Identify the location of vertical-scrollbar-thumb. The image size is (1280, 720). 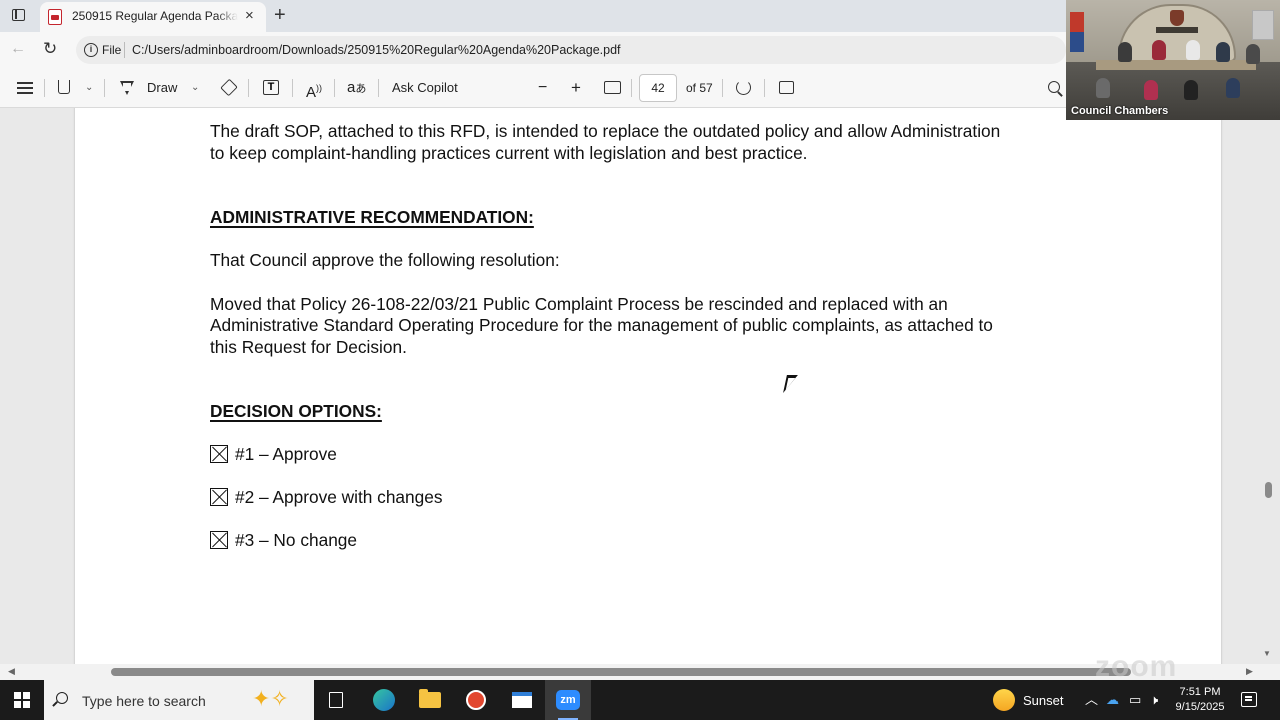
(1268, 490).